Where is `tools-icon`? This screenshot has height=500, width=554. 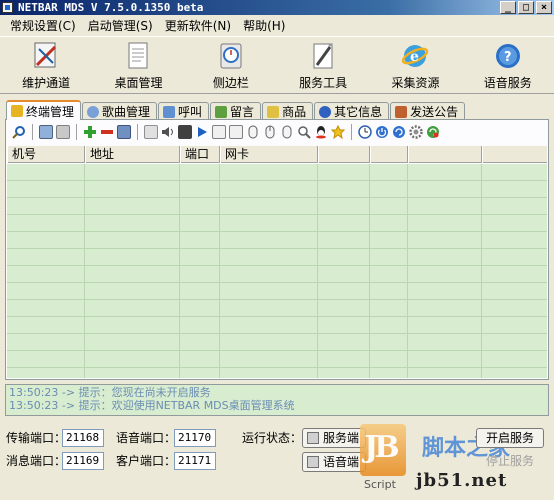
tools-icon is located at coordinates (323, 56).